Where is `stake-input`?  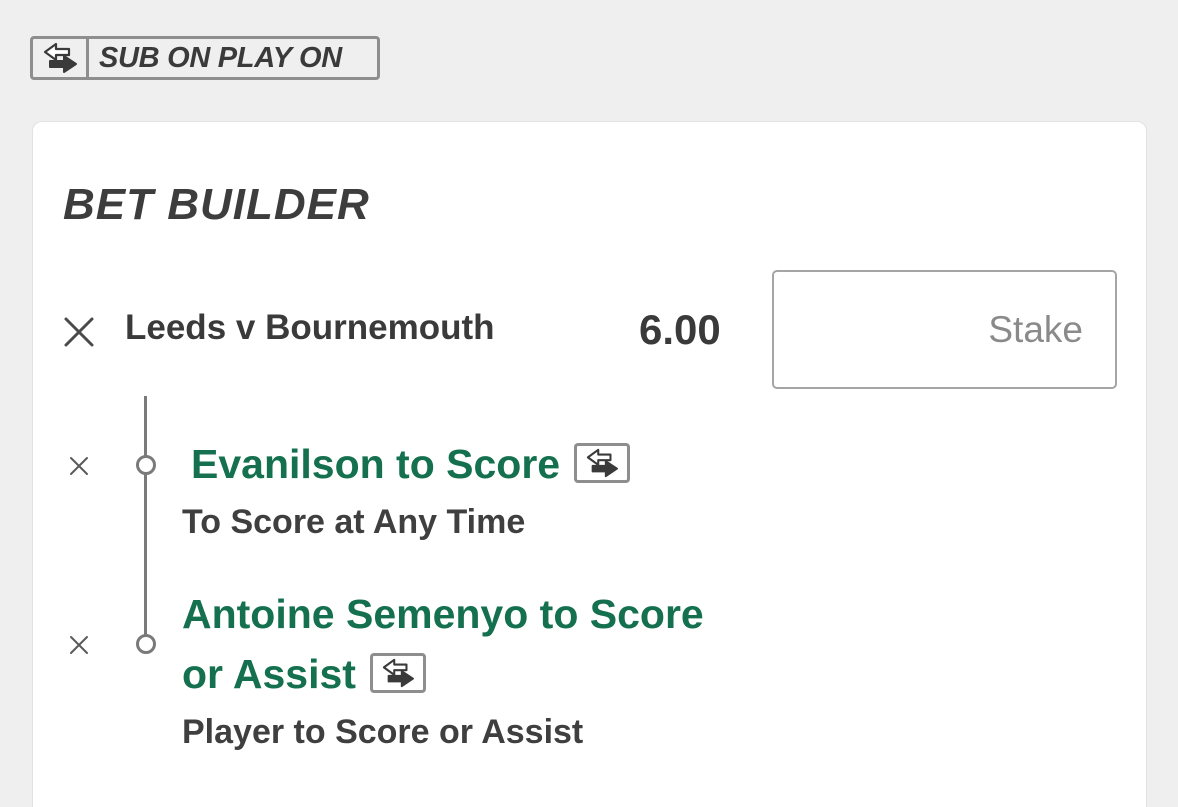 stake-input is located at coordinates (944, 329).